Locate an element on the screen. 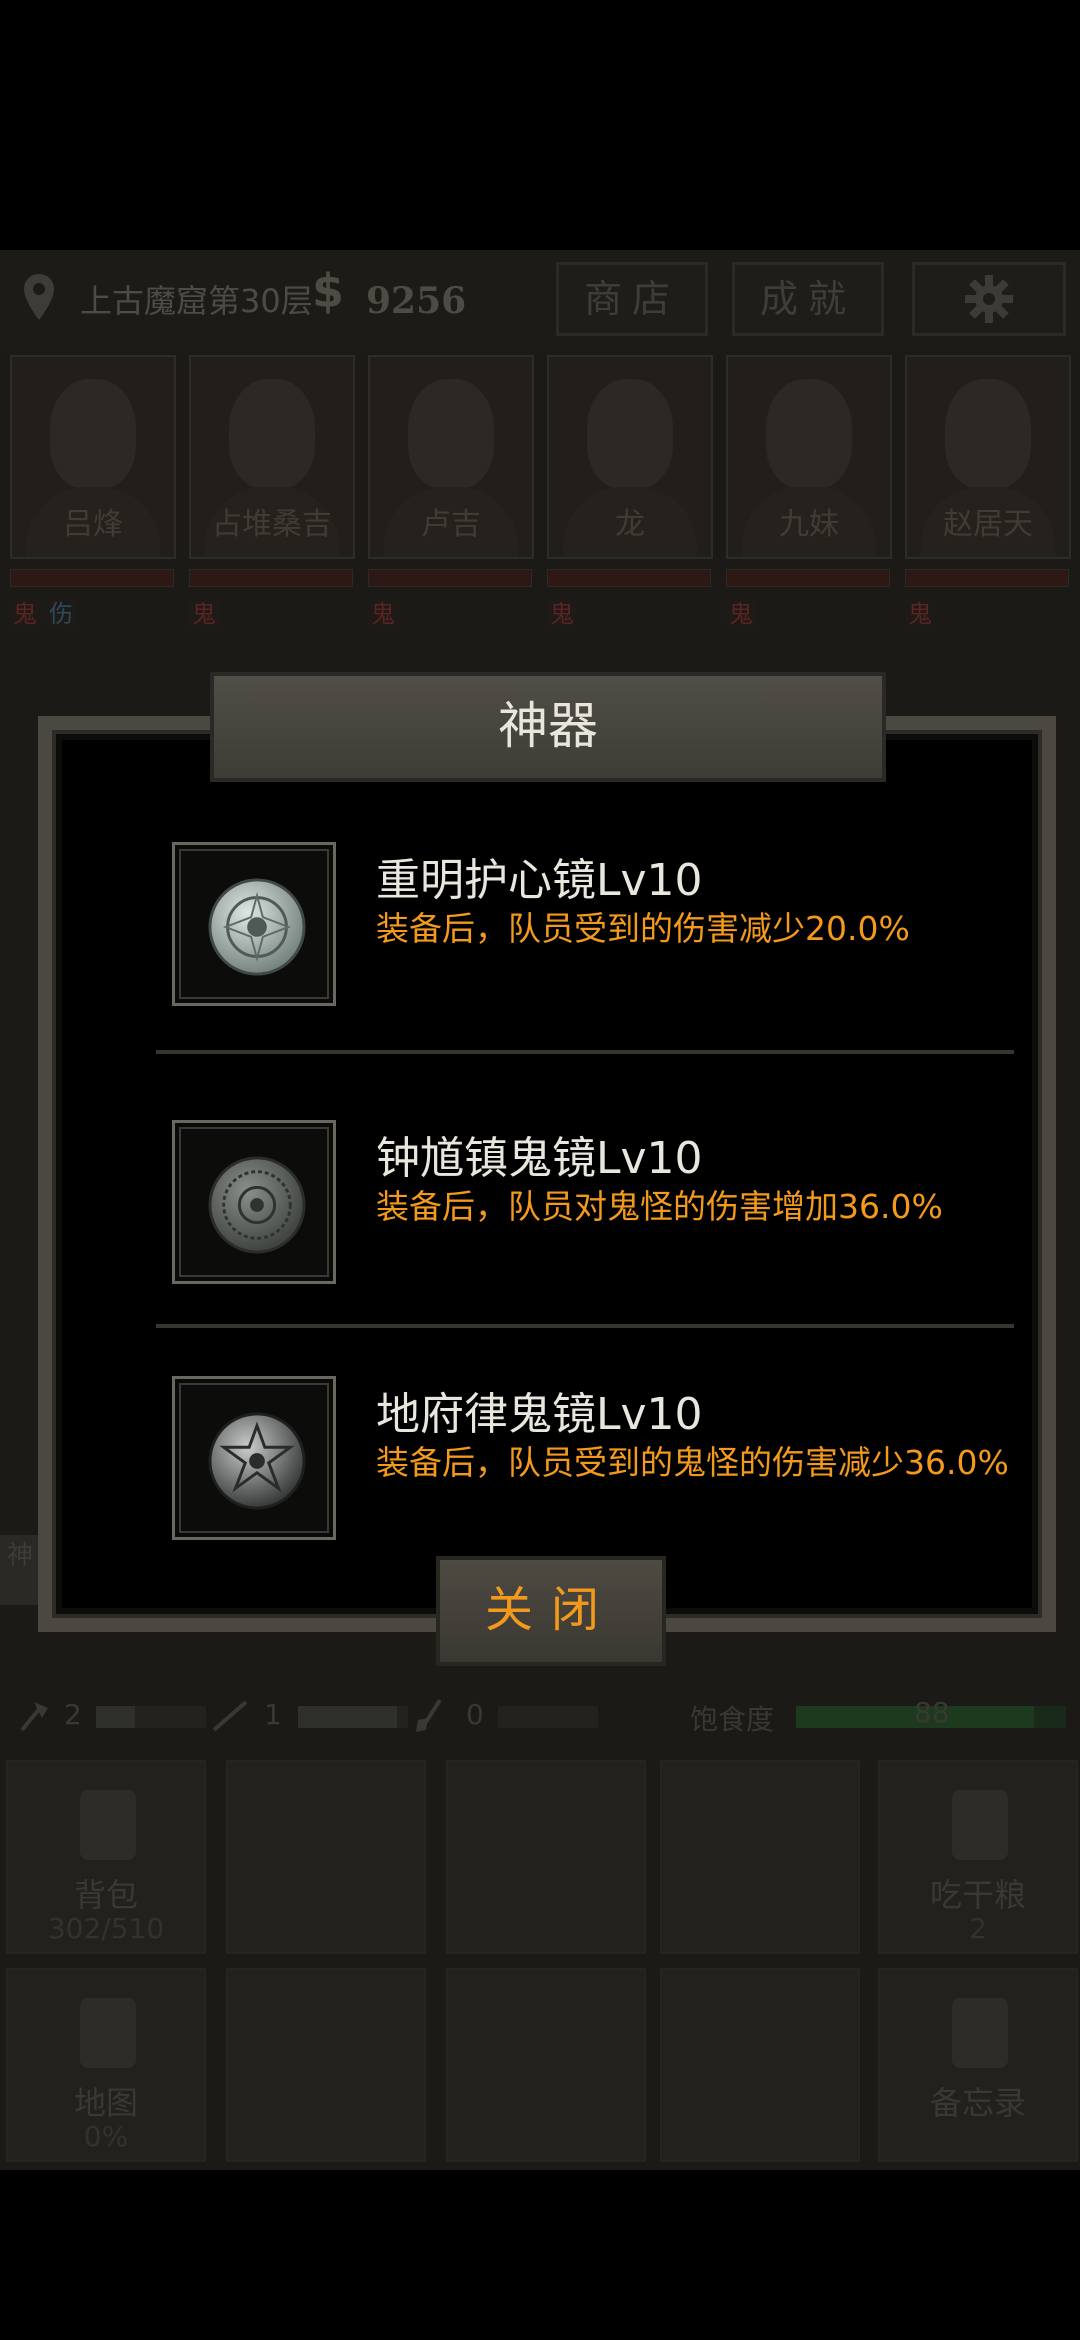  artifact-name: 重明护心镜Lv10 is located at coordinates (539, 880).